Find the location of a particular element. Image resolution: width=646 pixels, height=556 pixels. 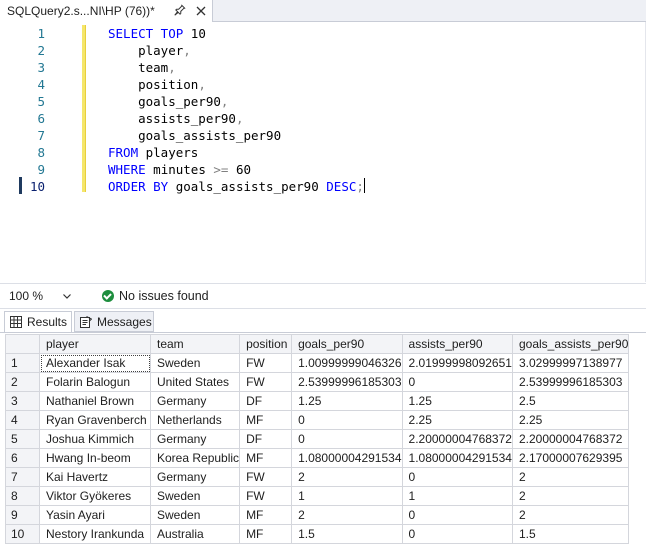

grid-cell-goals-per90: 1.25 is located at coordinates (347, 401).